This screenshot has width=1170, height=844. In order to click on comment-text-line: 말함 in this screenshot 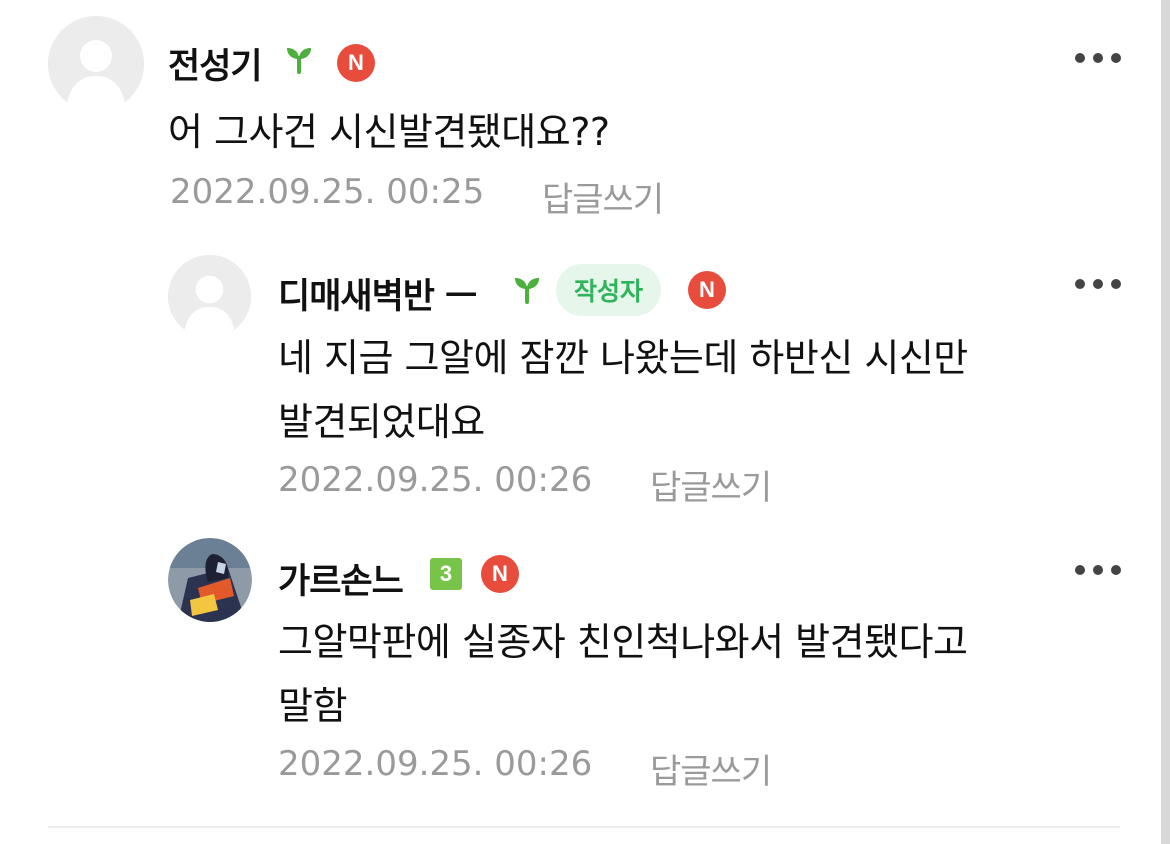, I will do `click(312, 706)`.